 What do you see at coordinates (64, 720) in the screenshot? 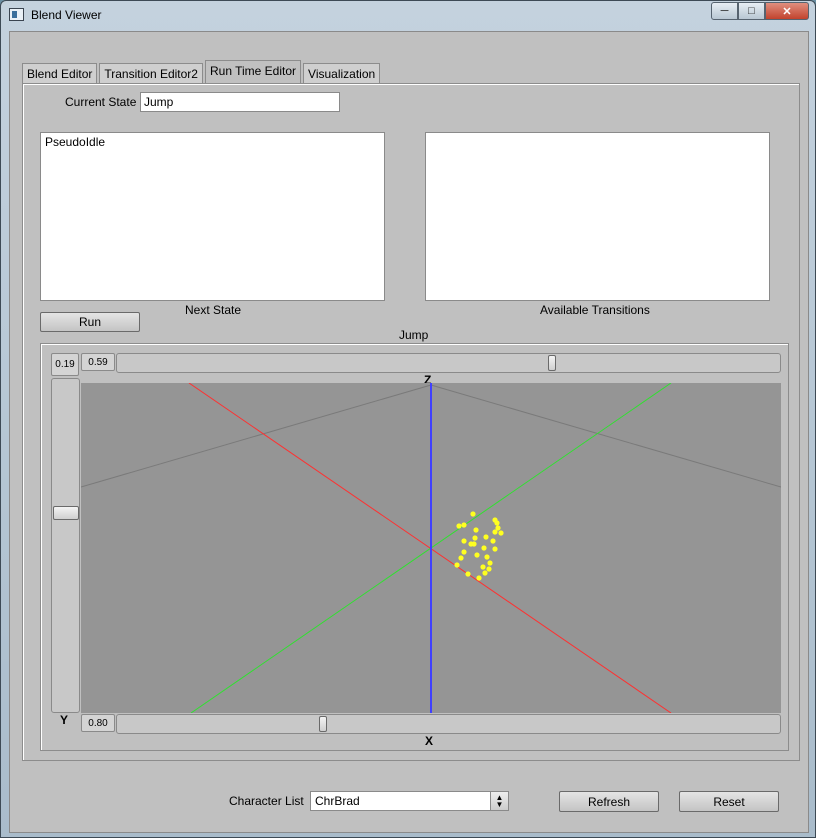
I see `axis-y-label: Y` at bounding box center [64, 720].